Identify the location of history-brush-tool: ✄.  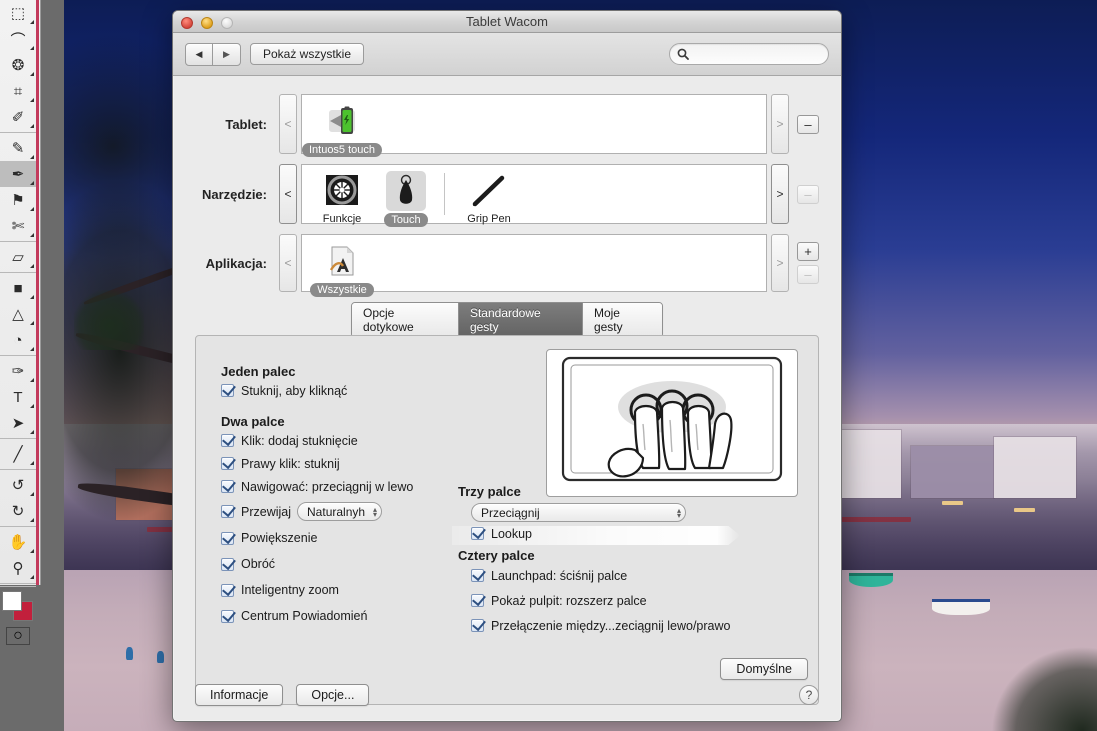
(18, 226).